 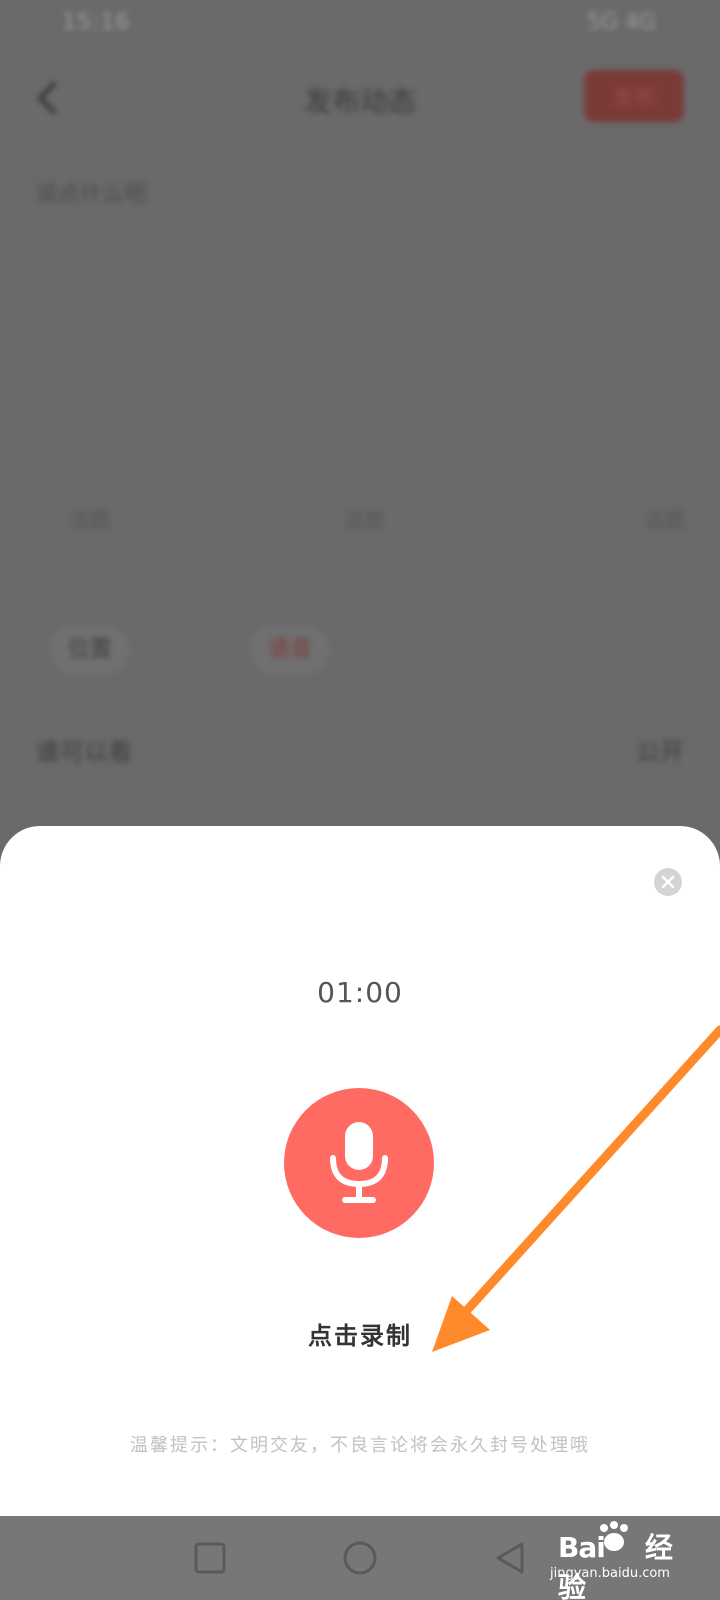 I want to click on record-timer: 01:00, so click(x=360, y=992).